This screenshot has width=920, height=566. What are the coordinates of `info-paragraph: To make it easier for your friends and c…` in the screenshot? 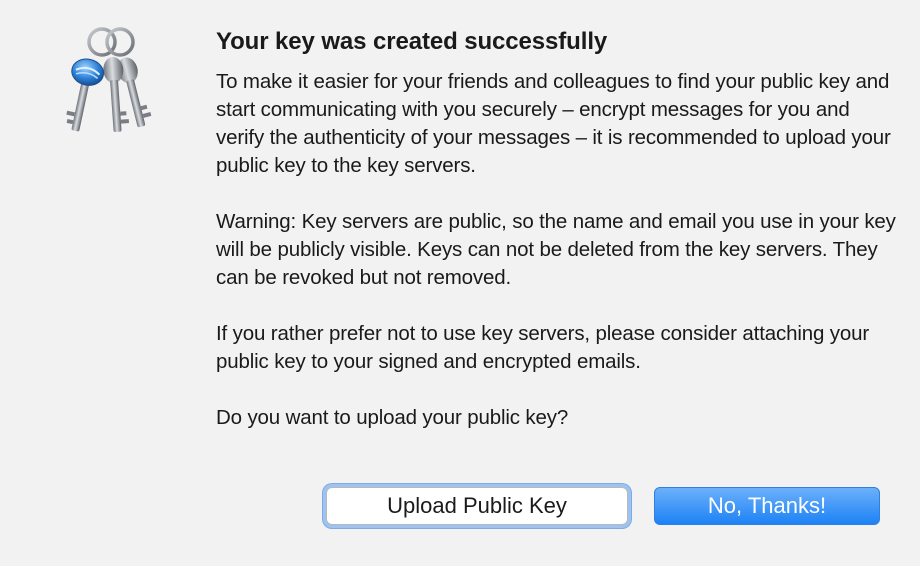 It's located at (553, 123).